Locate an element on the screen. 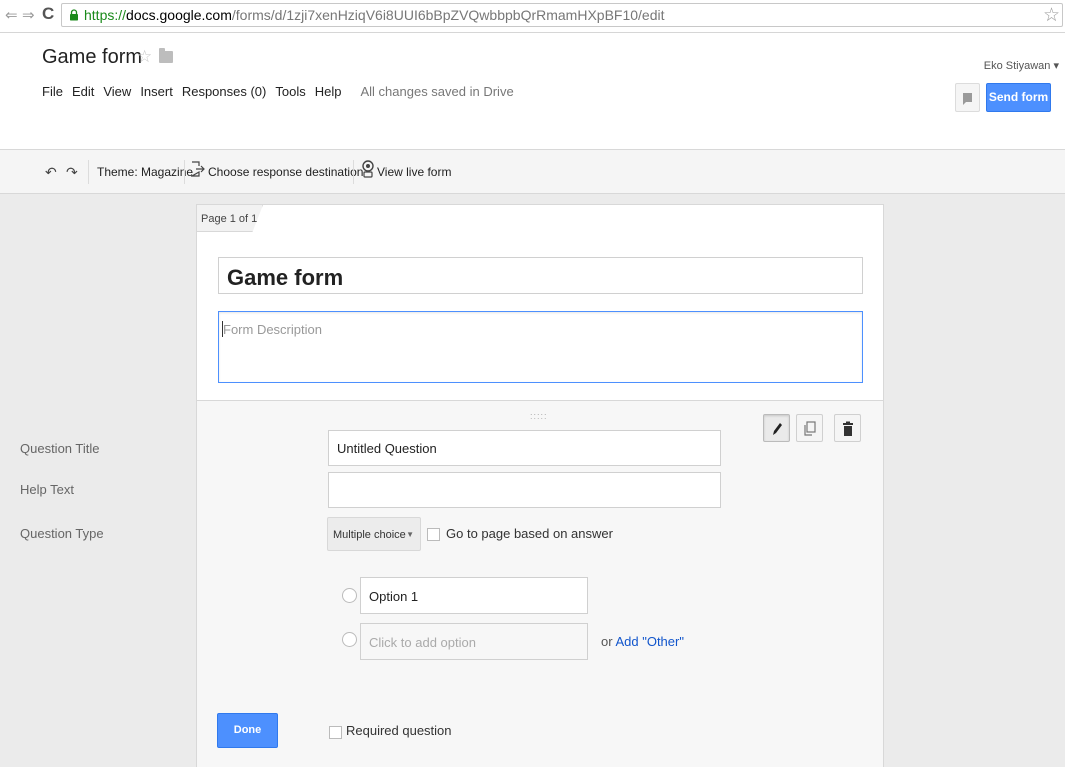  menu-tools: Tools is located at coordinates (290, 94).